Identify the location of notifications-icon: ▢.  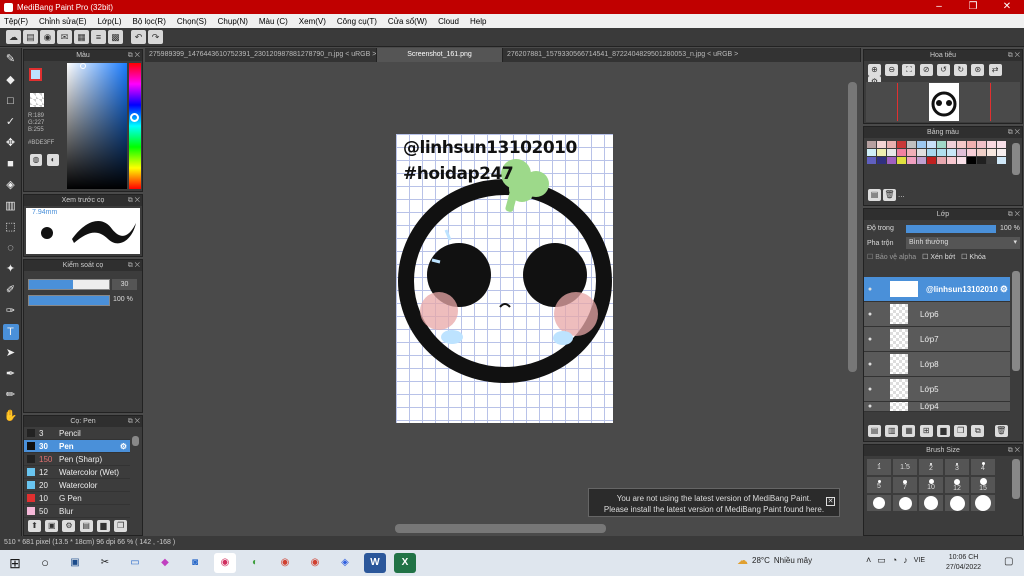
(1008, 561).